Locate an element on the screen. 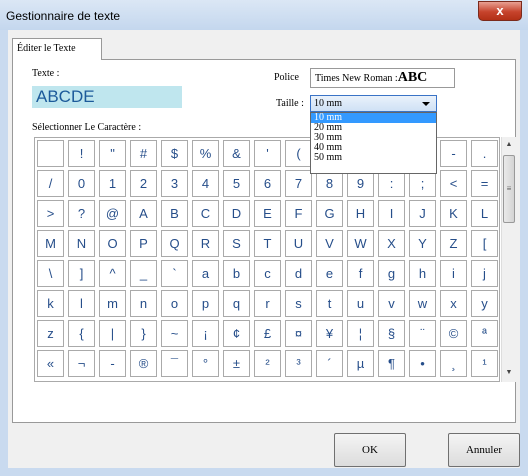  char-cell: z is located at coordinates (50, 333).